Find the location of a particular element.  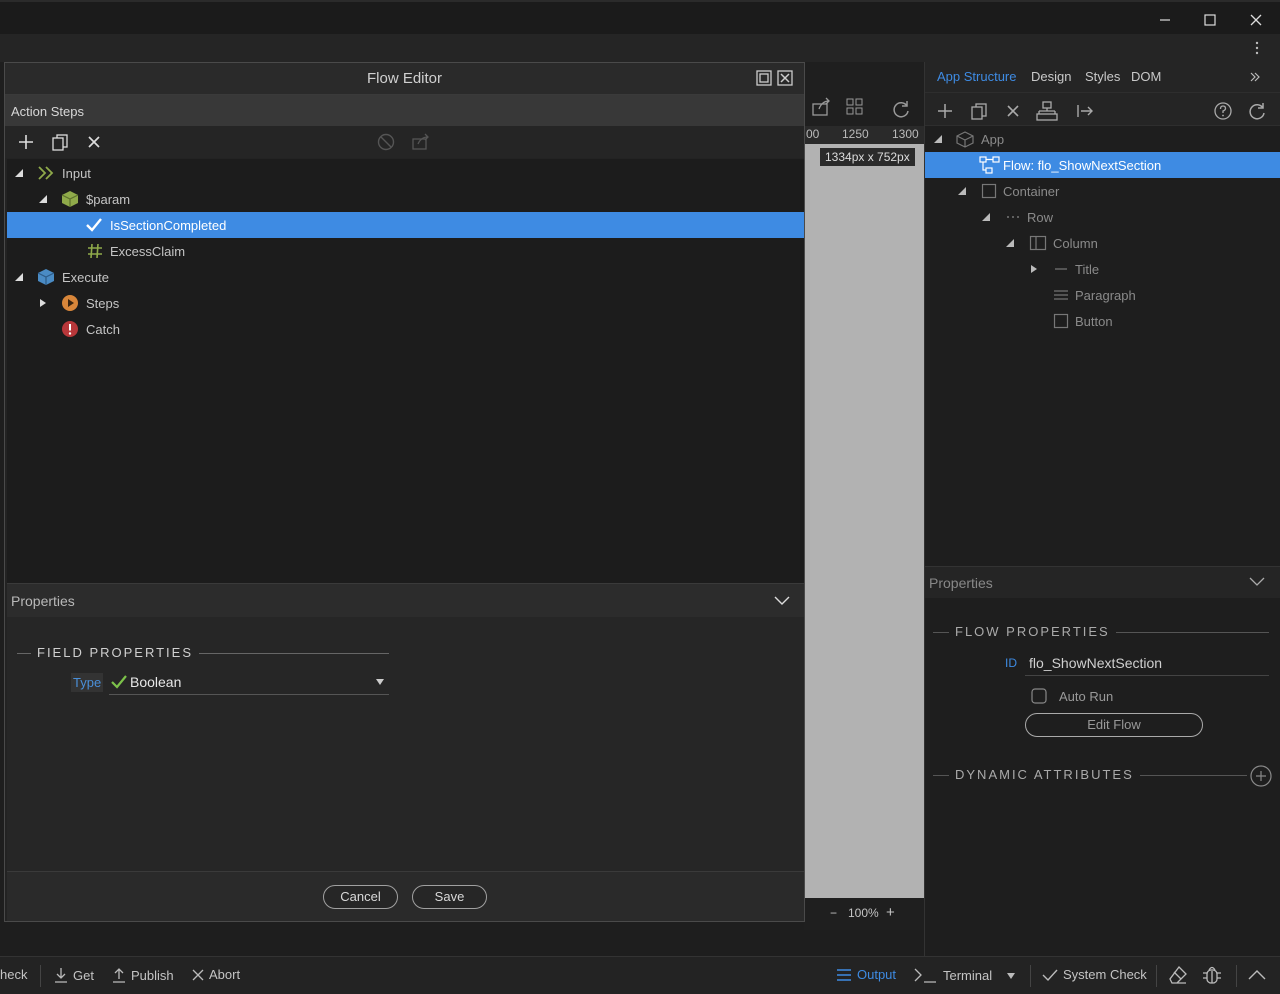

zoom-in-button: + is located at coordinates (890, 912).